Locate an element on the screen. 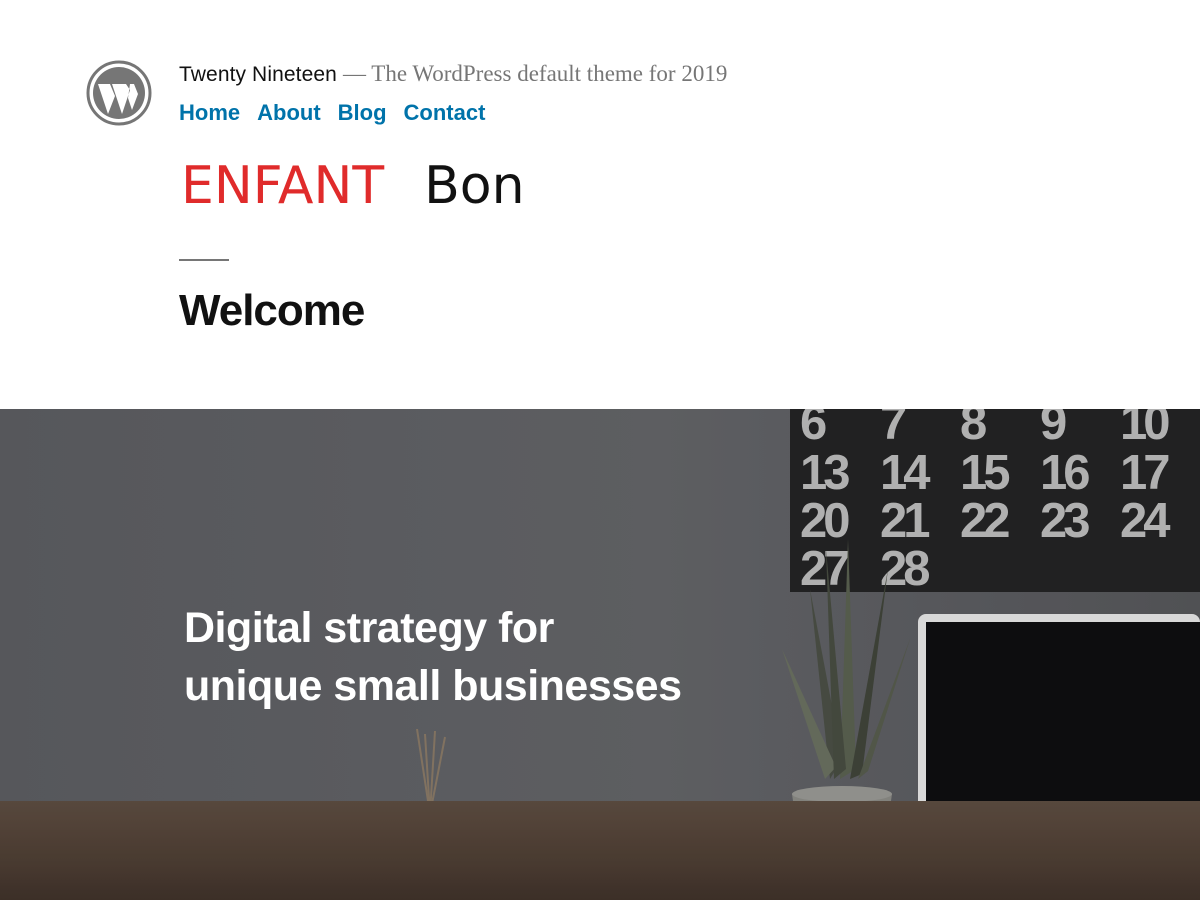 This screenshot has height=900, width=1200. nav-link-home: Home is located at coordinates (209, 113).